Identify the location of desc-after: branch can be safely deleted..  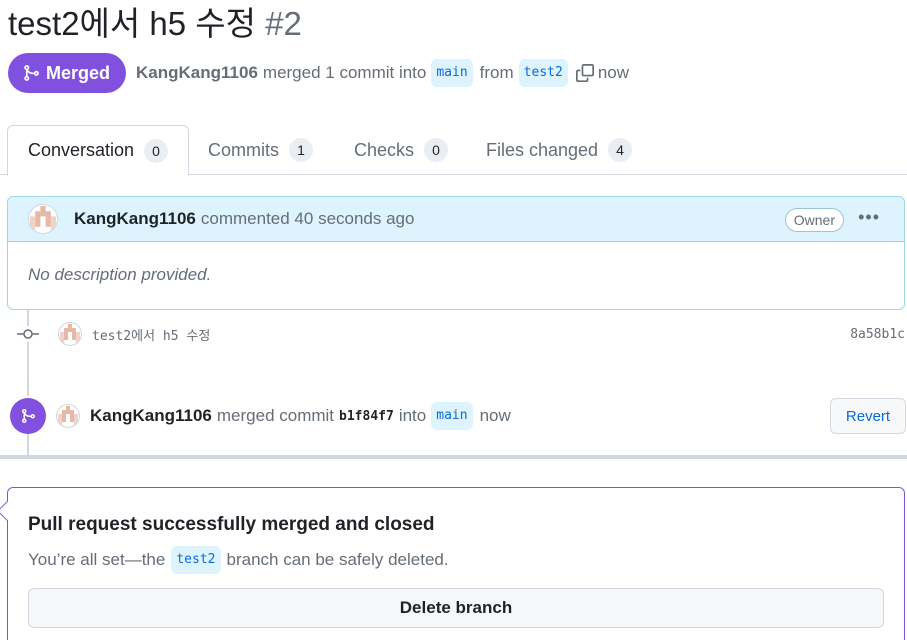
(337, 559).